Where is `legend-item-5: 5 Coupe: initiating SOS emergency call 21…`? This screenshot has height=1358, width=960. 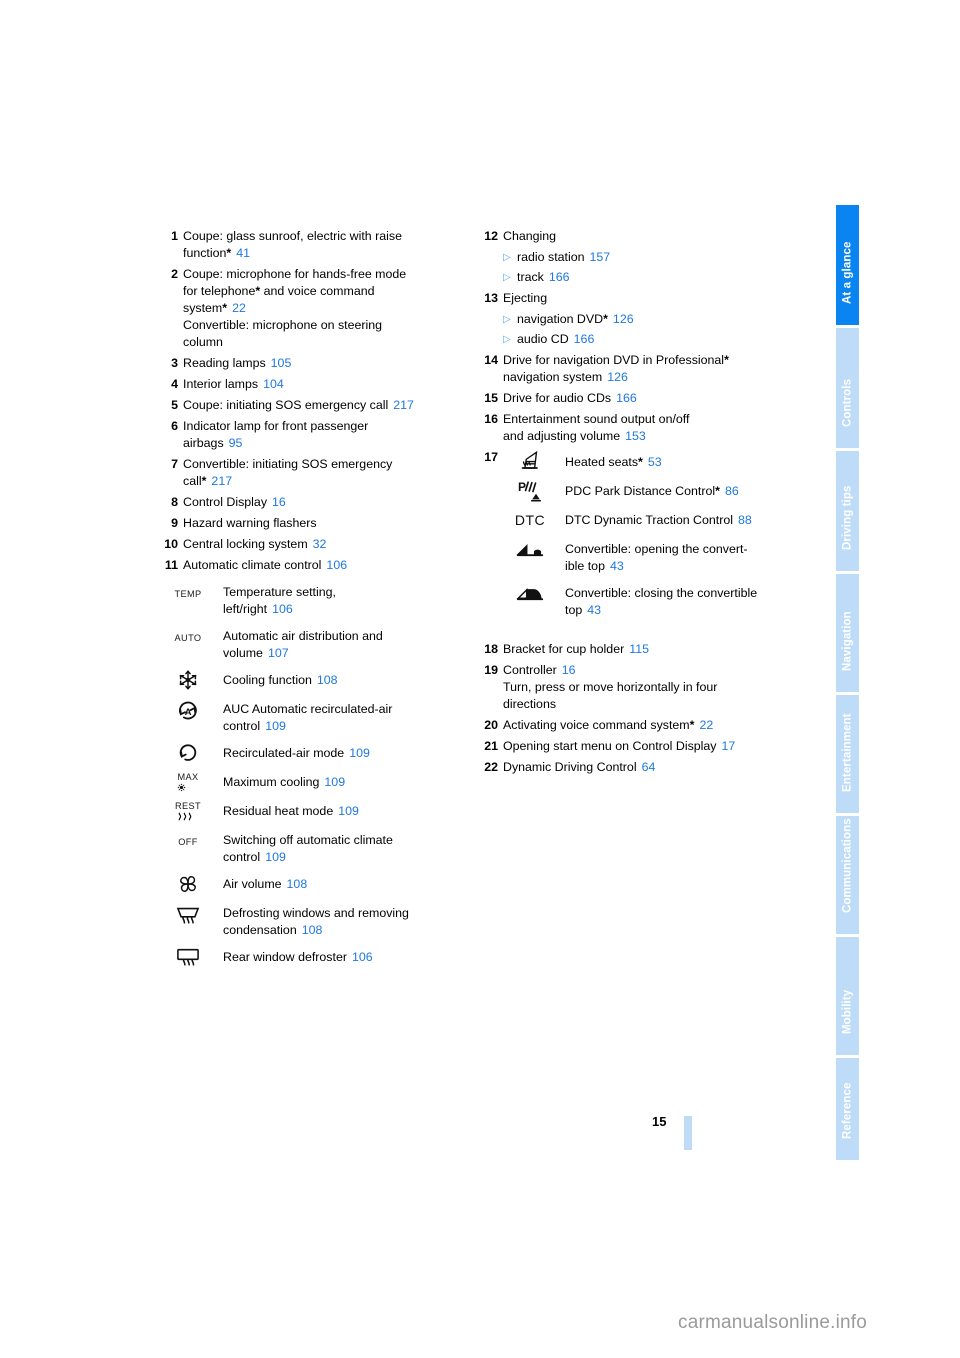
legend-item-5: 5 Coupe: initiating SOS emergency call 21… is located at coordinates (316, 405).